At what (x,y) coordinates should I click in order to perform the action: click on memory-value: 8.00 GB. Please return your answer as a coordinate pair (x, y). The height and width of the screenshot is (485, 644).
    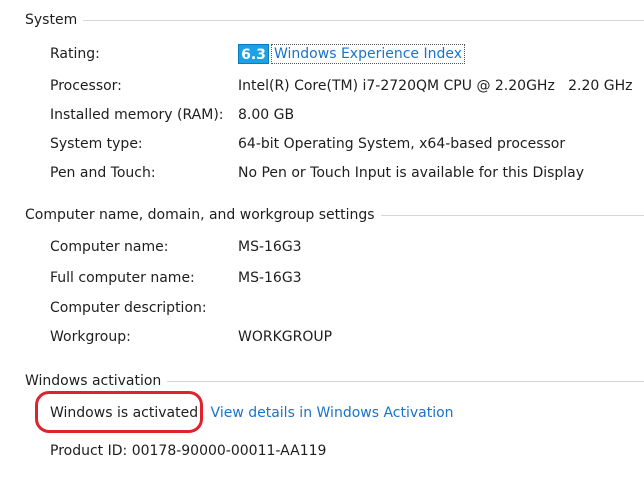
    Looking at the image, I should click on (266, 115).